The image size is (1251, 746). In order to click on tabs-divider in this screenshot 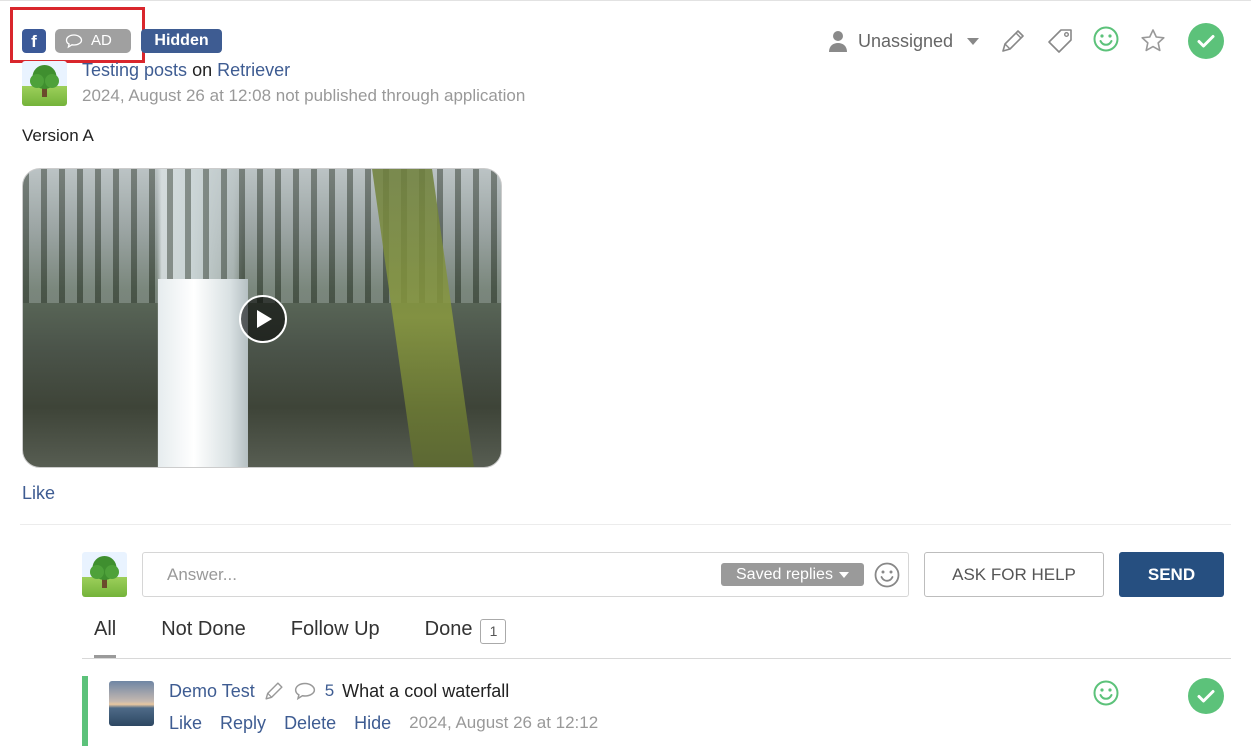, I will do `click(656, 658)`.